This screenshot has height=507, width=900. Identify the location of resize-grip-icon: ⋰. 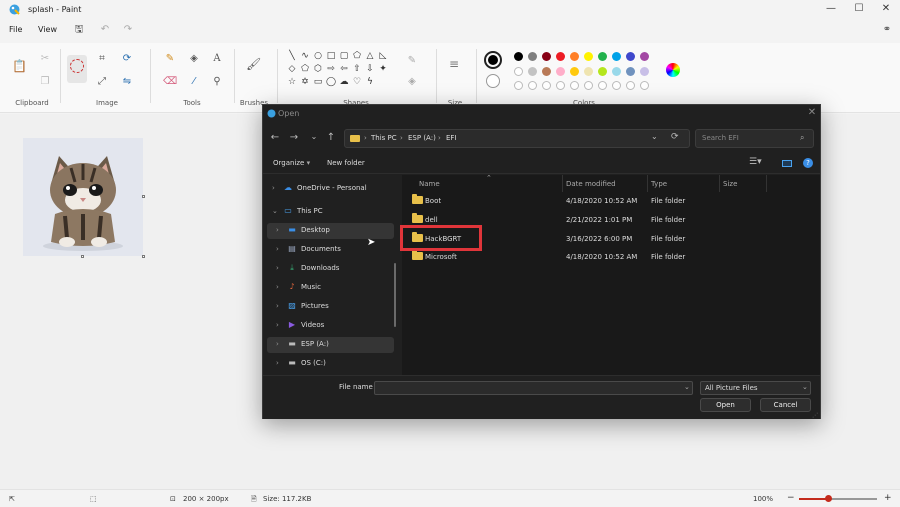
(815, 415).